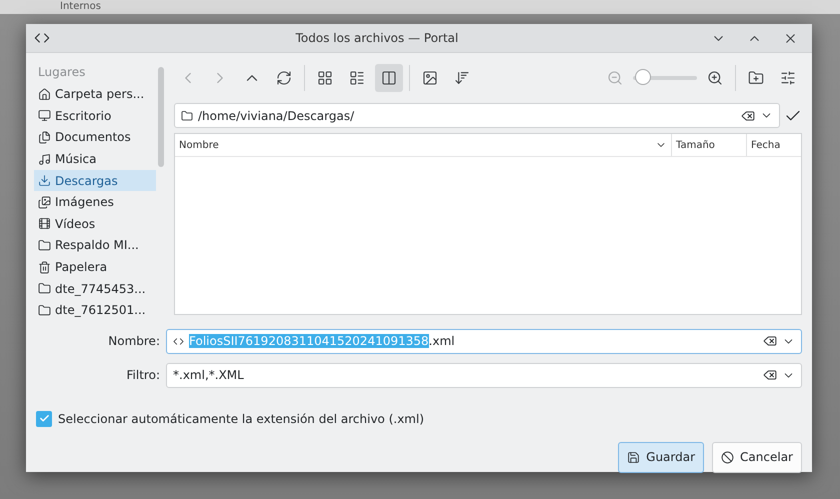  Describe the element at coordinates (757, 457) in the screenshot. I see `cancel-button: Cancelar` at that location.